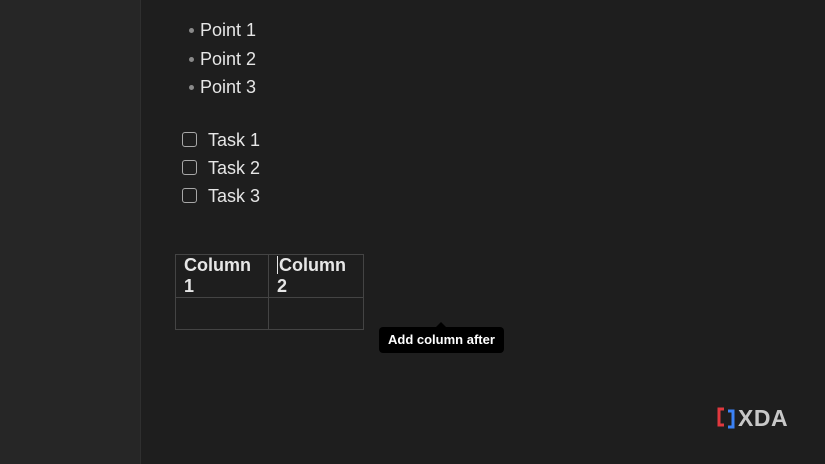 This screenshot has width=825, height=464. I want to click on task-label: Task 2, so click(234, 168).